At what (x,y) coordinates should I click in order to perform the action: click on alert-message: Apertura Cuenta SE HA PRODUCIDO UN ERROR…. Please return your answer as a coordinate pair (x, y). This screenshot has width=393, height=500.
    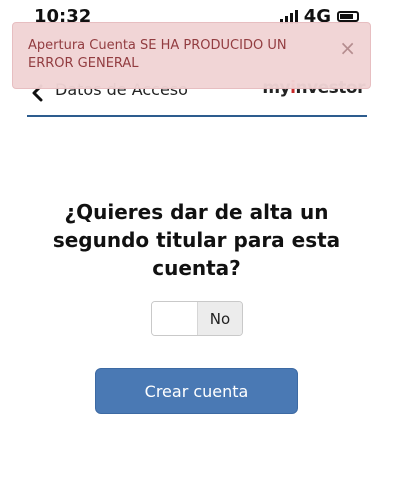
    Looking at the image, I should click on (157, 54).